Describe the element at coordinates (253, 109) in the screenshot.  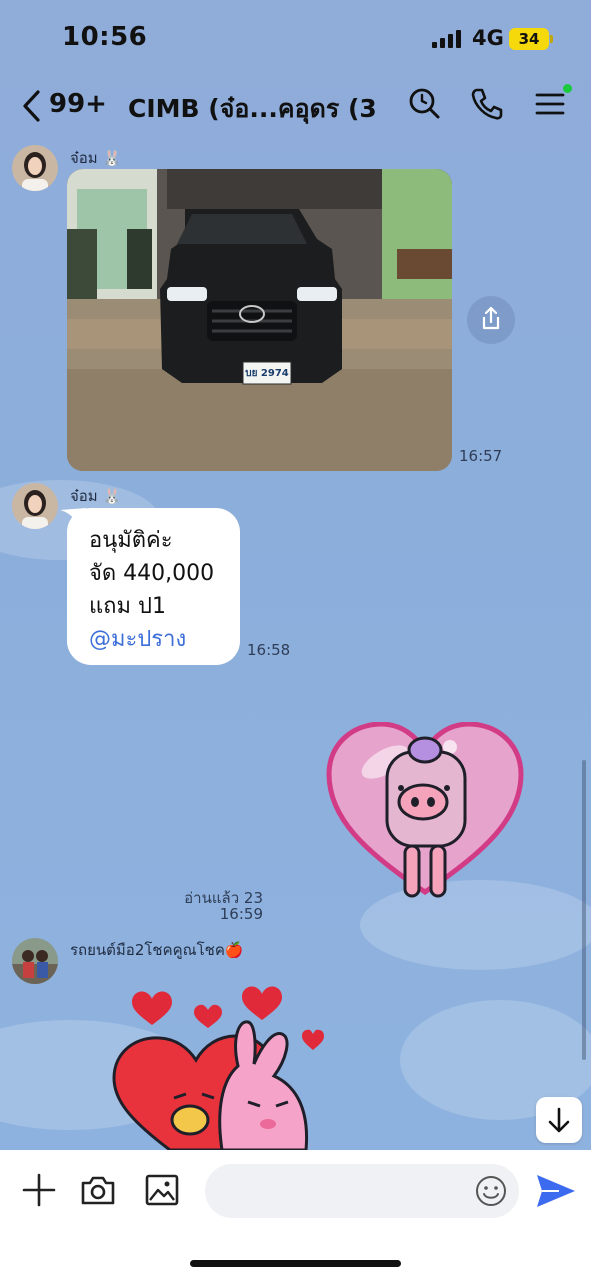
I see `chat-title: CIMB (จ๋อ...คอุดร (33)` at that location.